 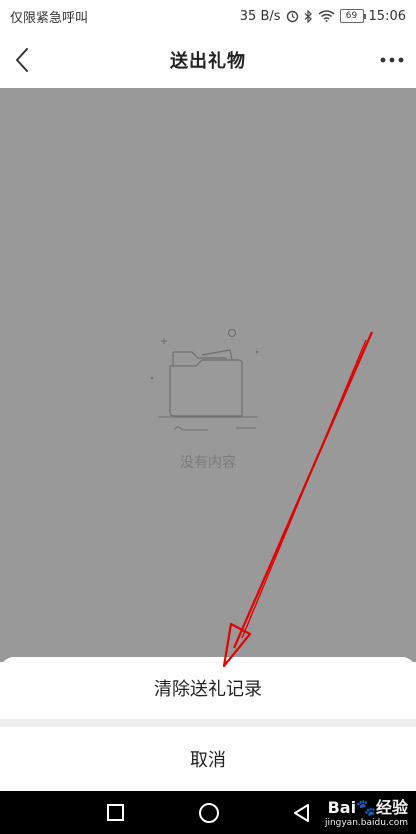 I want to click on empty-folder-icon, so click(x=204, y=379).